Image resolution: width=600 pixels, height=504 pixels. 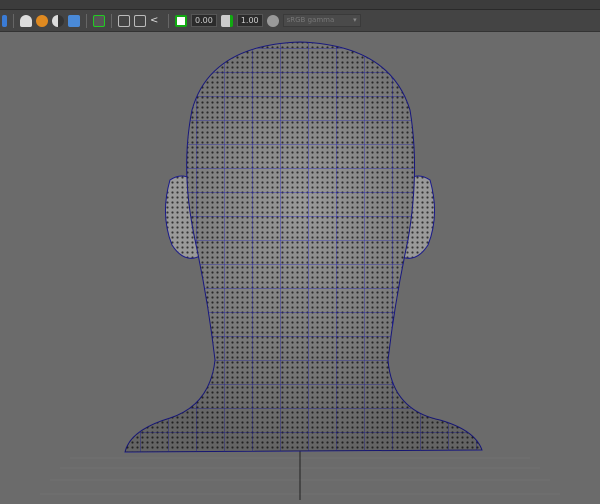 I want to click on material-icon, so click(x=42, y=20).